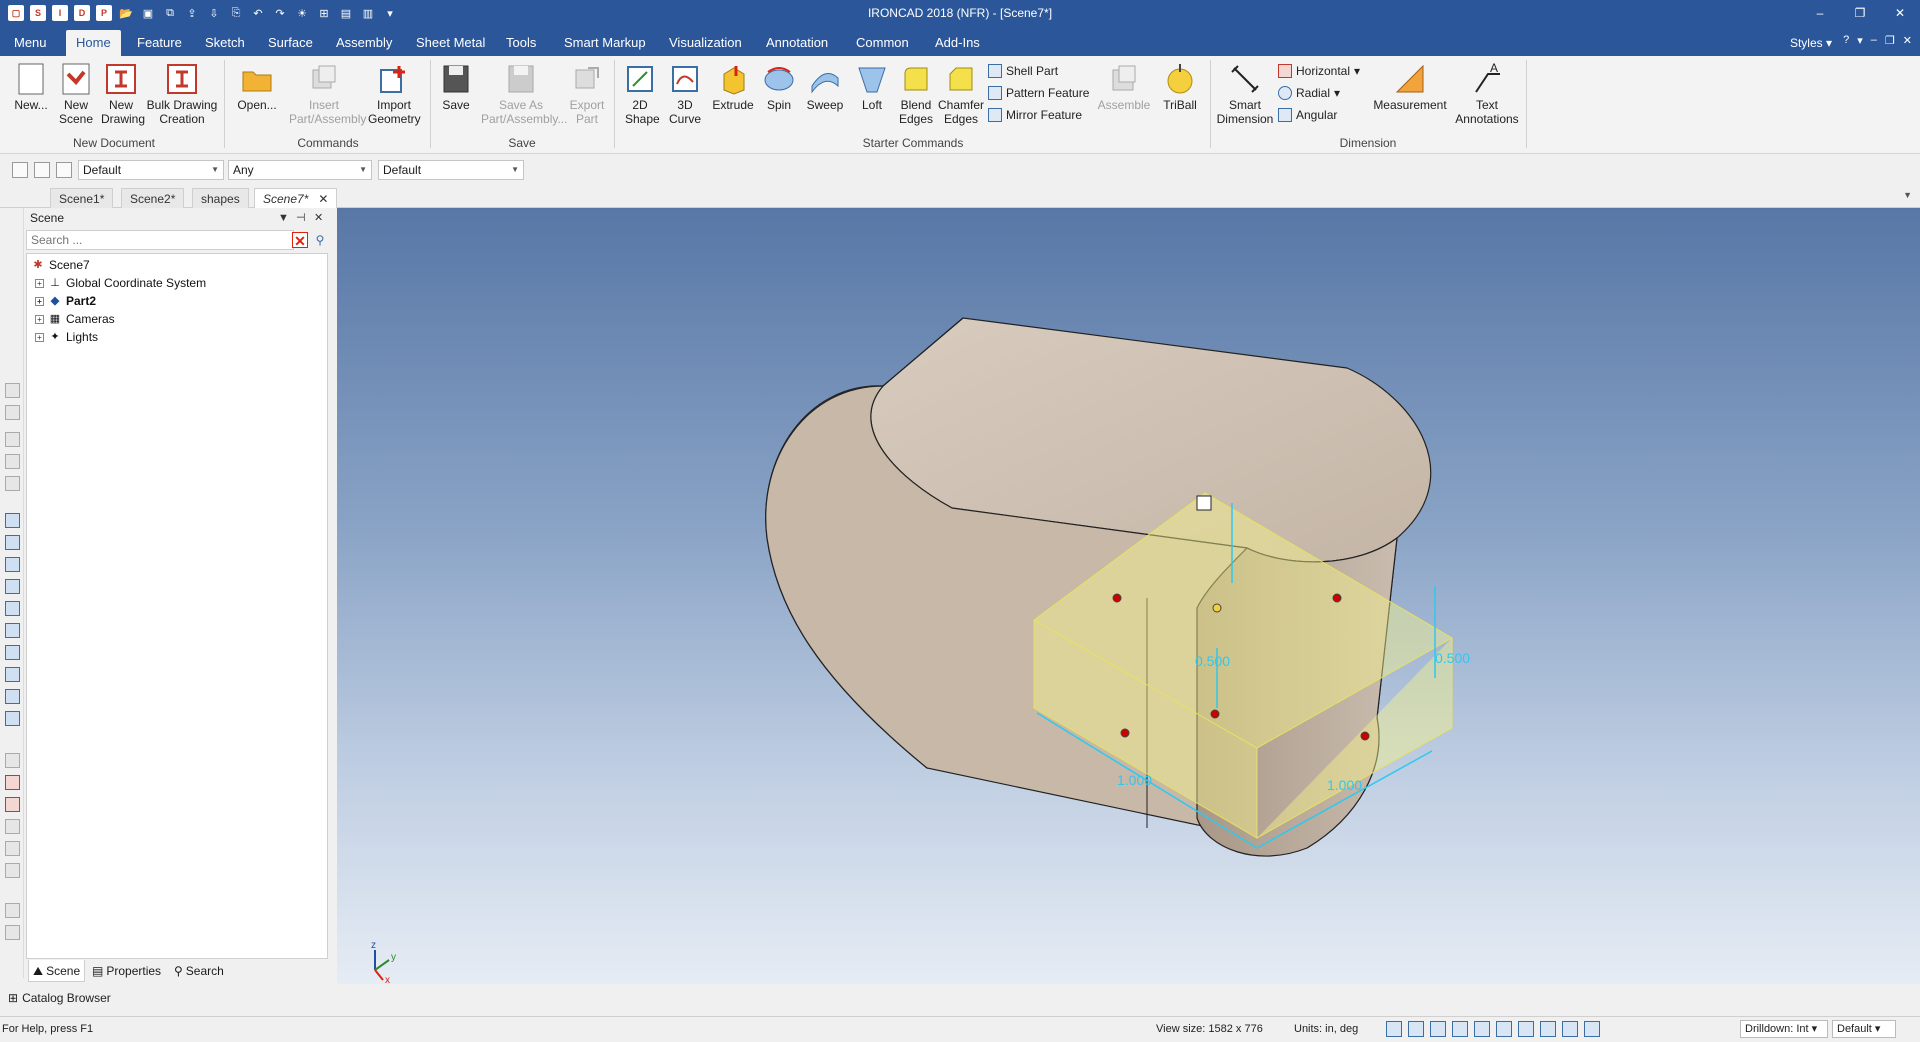 Image resolution: width=1920 pixels, height=1042 pixels. I want to click on render-mode-icon, so click(1438, 1029).